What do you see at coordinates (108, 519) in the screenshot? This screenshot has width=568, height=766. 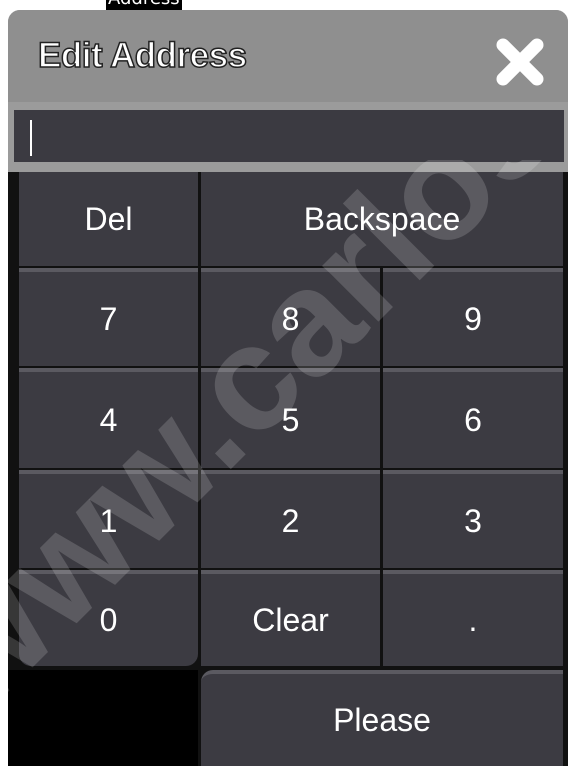 I see `key-1: 1` at bounding box center [108, 519].